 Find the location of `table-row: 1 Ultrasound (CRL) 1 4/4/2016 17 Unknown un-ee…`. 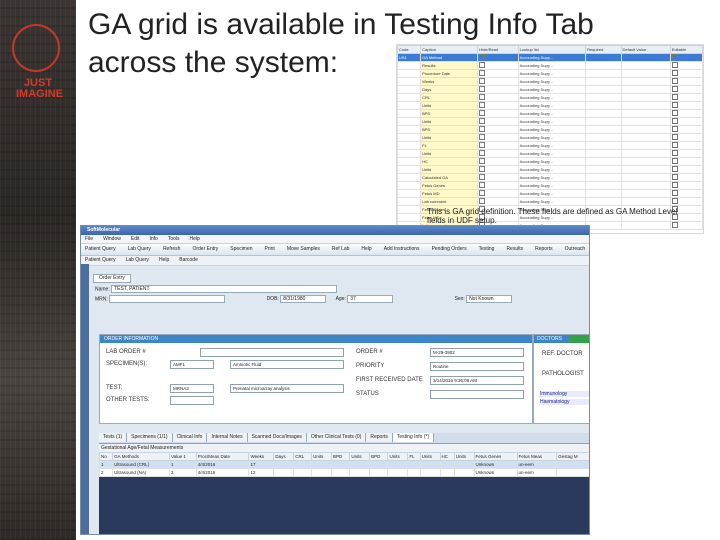

table-row: 1 Ultrasound (CRL) 1 4/4/2016 17 Unknown un-ee… is located at coordinates (343, 464).